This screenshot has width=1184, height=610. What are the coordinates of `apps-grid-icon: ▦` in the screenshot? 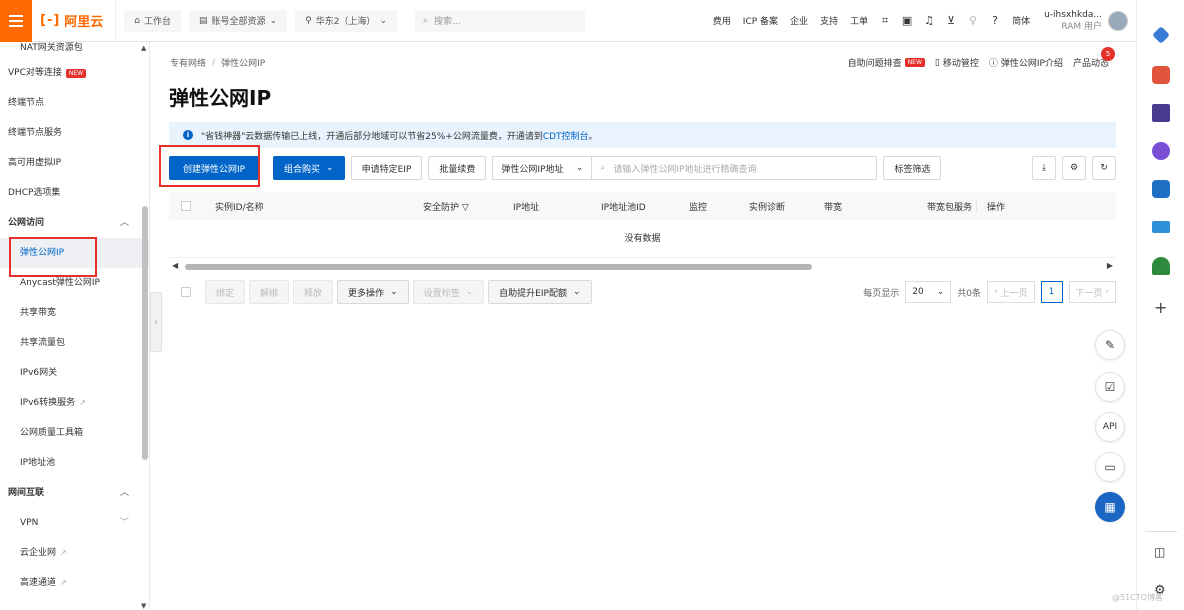 It's located at (1110, 507).